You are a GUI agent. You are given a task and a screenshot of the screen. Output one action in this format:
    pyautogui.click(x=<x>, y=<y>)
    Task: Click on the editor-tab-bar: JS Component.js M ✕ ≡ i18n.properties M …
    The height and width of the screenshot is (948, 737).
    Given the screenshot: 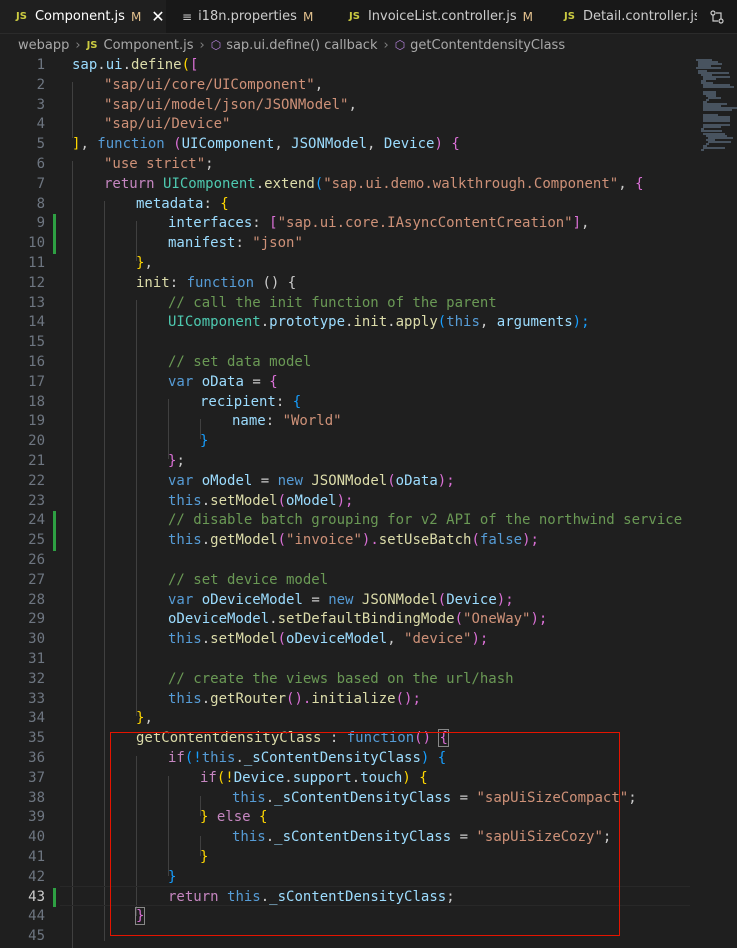 What is the action you would take?
    pyautogui.click(x=368, y=17)
    